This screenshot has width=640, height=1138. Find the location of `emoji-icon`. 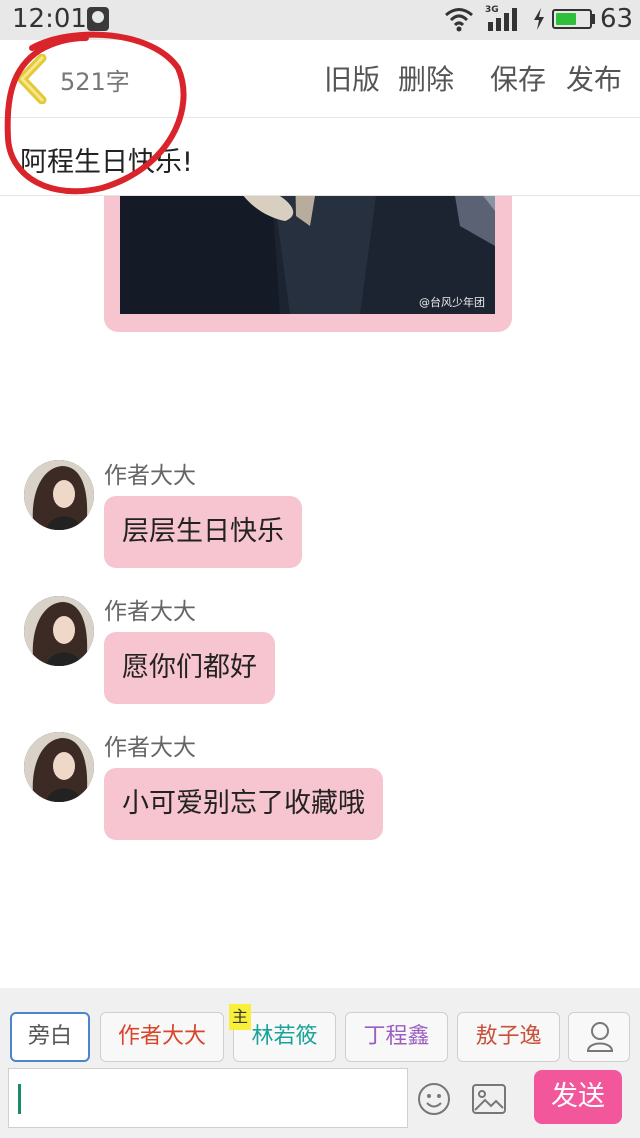

emoji-icon is located at coordinates (434, 1099).